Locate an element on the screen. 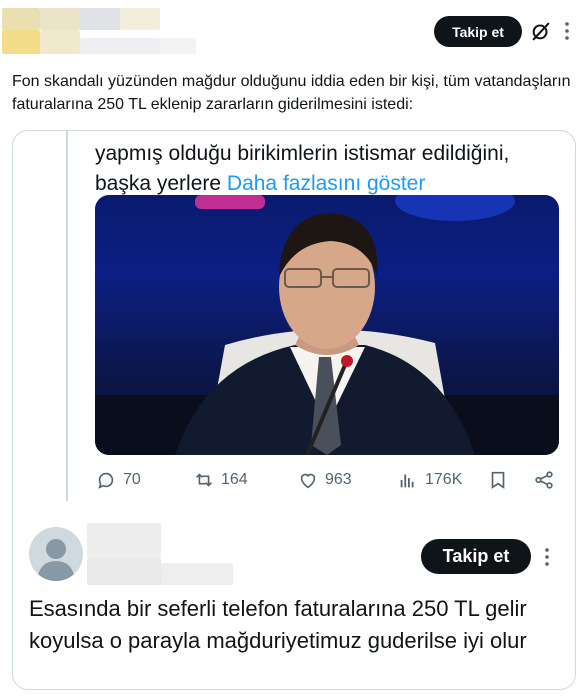 This screenshot has height=697, width=582. quoted-text-line-2: başka yerlere is located at coordinates (158, 183).